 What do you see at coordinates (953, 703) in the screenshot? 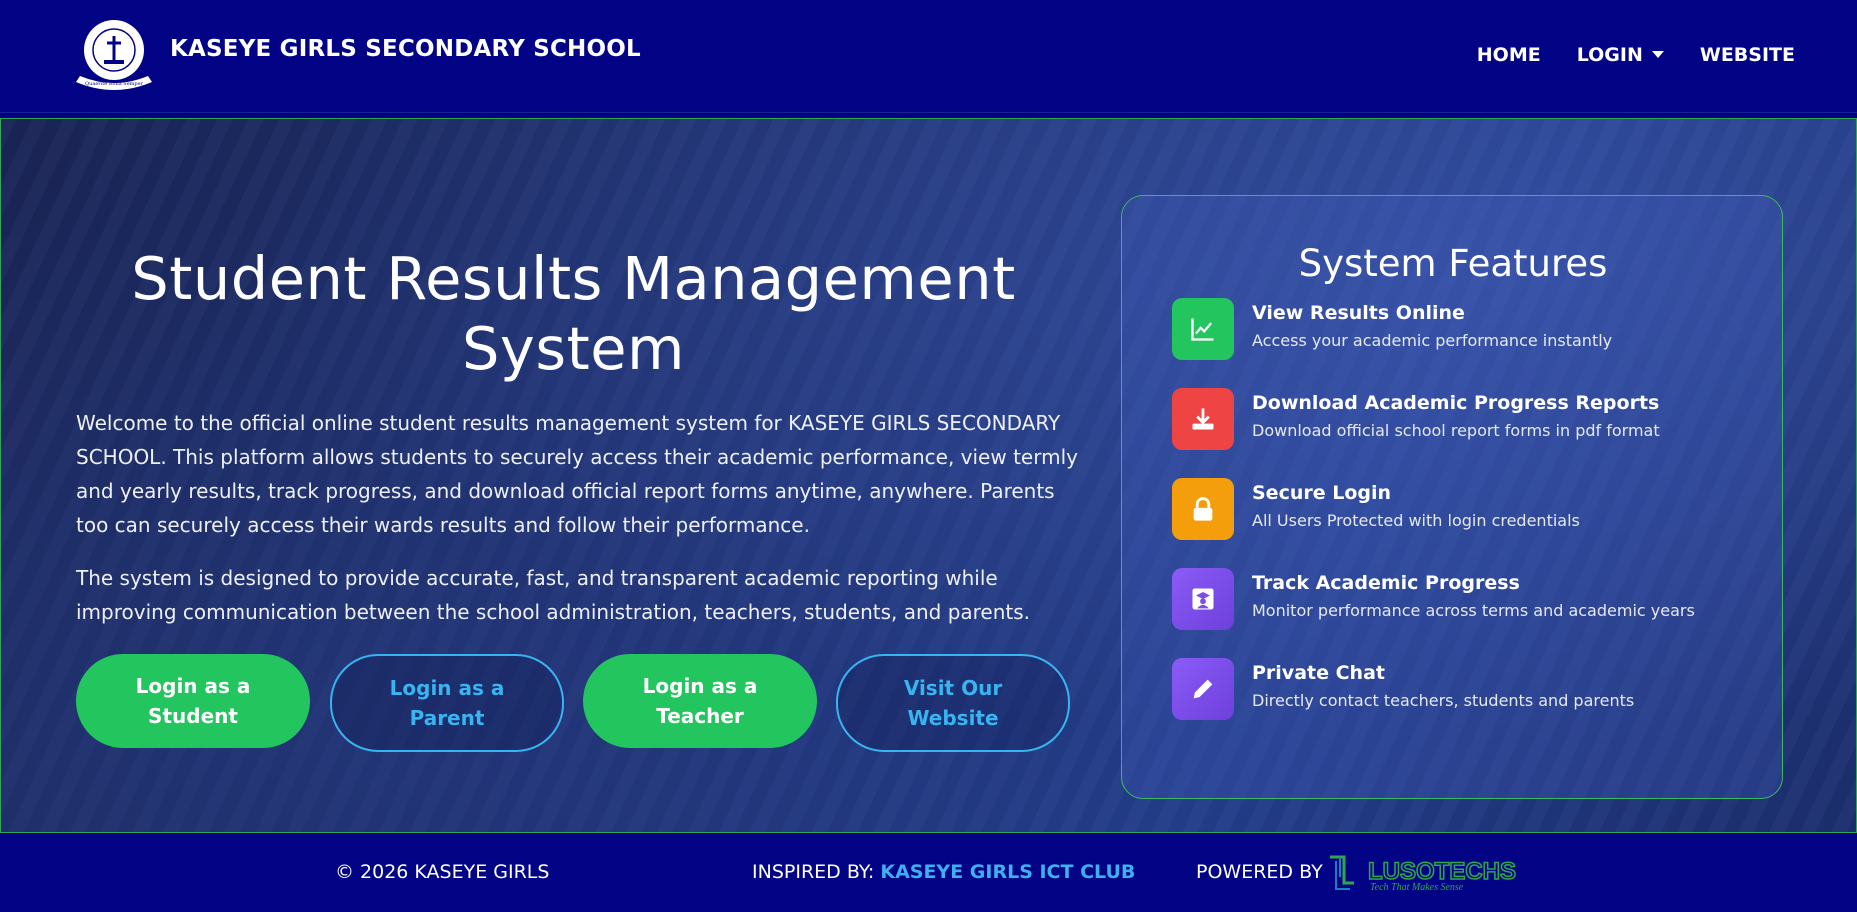
I see `visit-website-button: Visit Our Website` at bounding box center [953, 703].